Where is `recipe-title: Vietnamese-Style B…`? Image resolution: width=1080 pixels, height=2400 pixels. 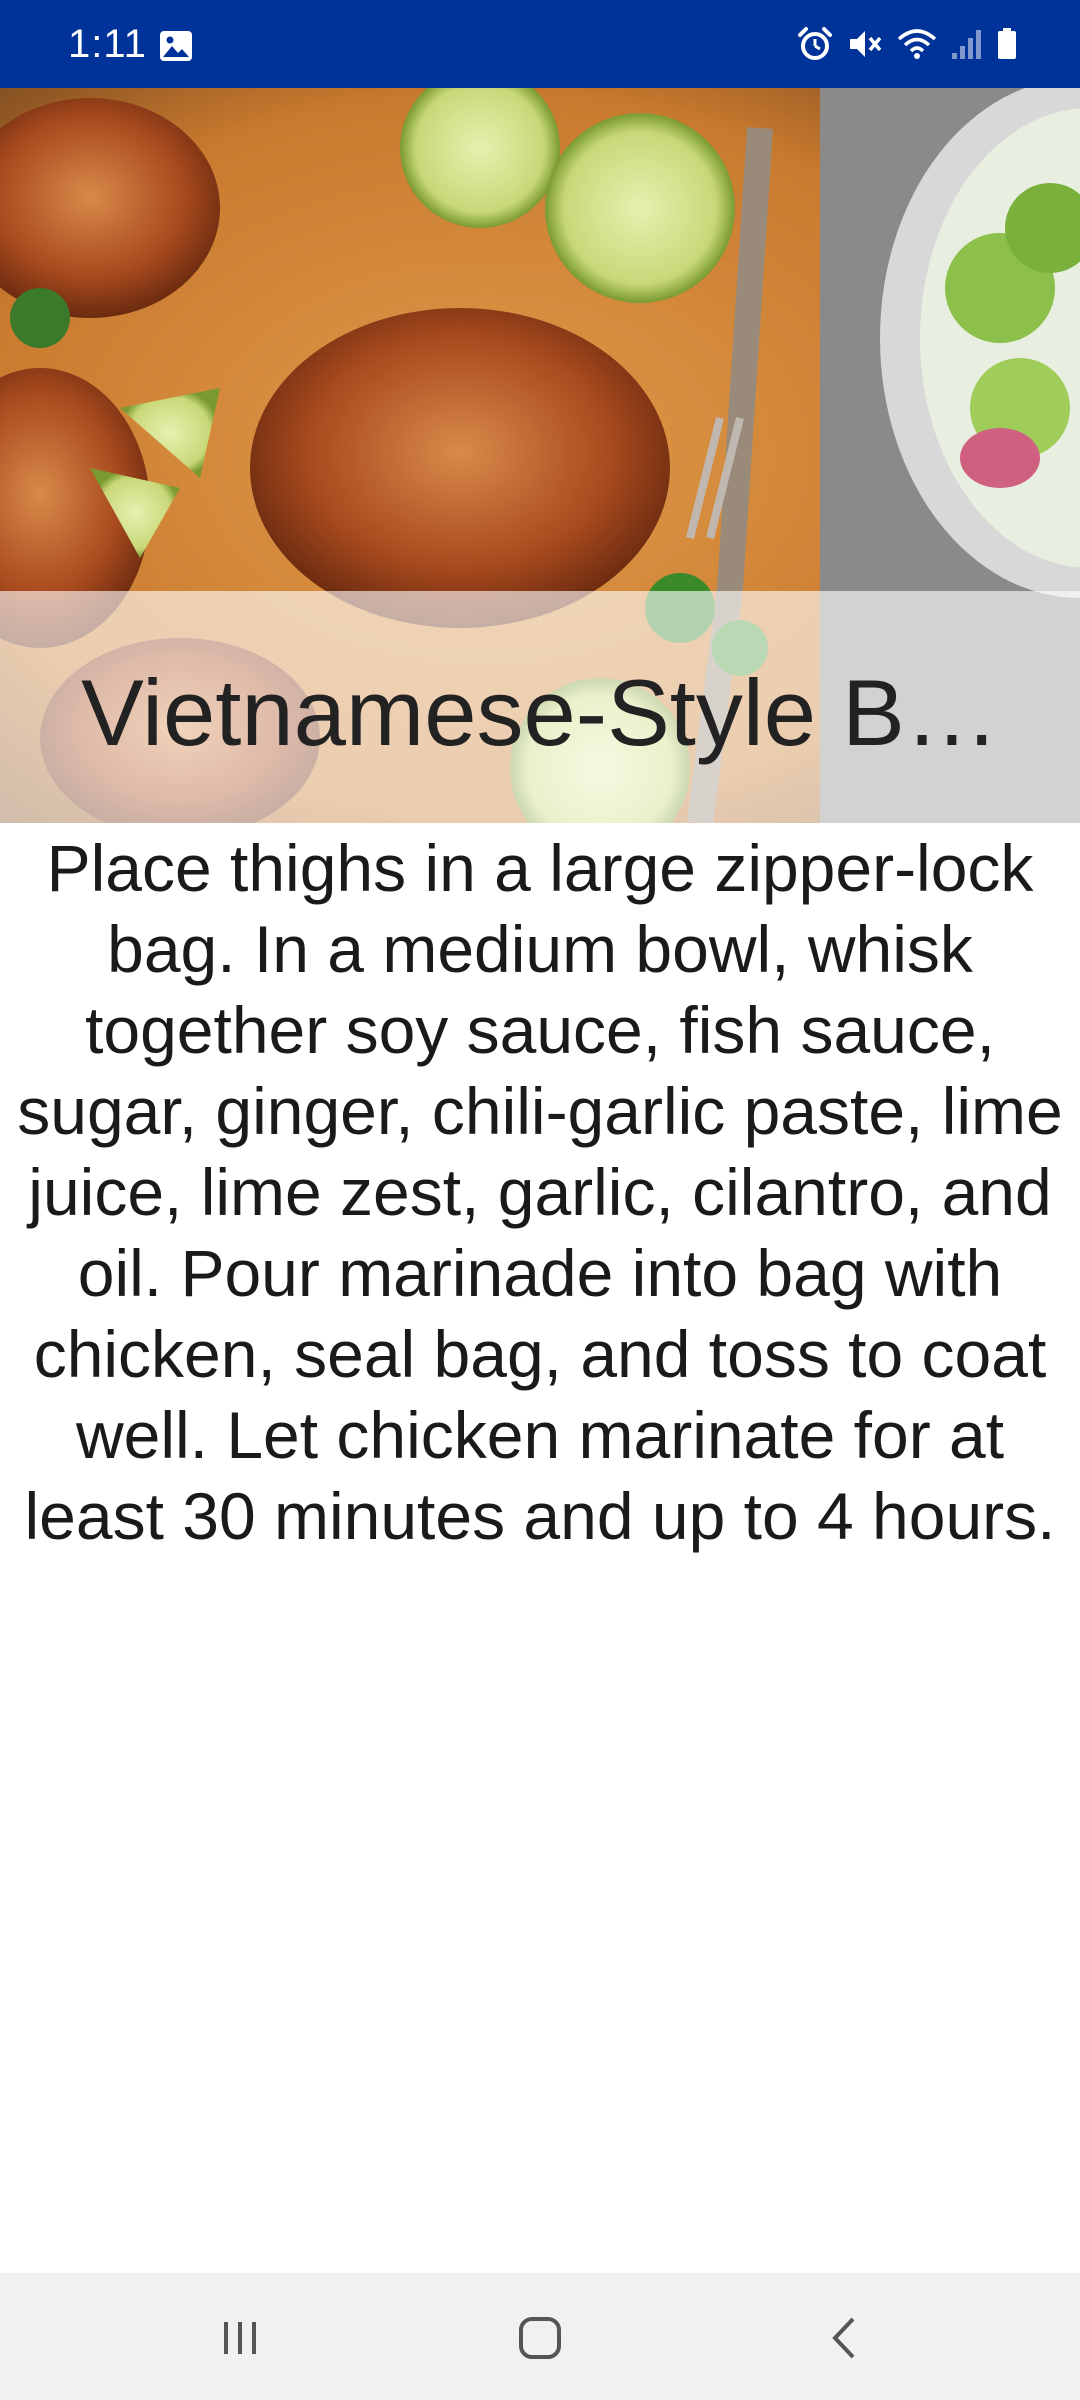 recipe-title: Vietnamese-Style B… is located at coordinates (540, 712).